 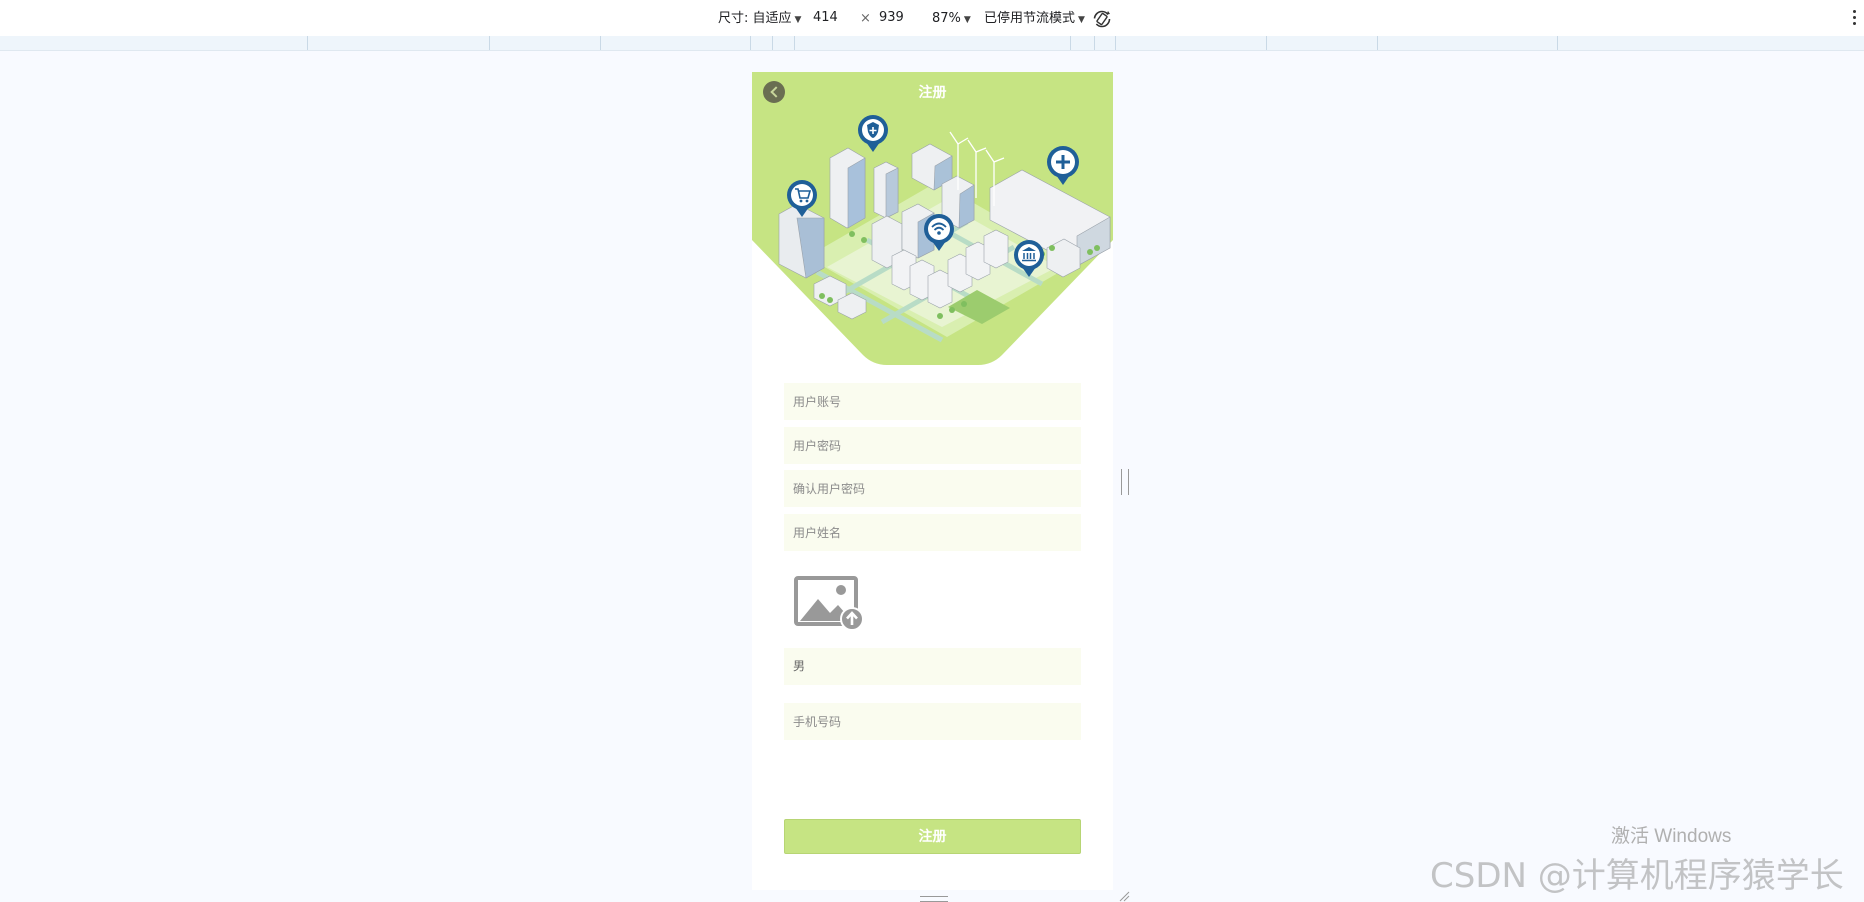 I want to click on confirm-password-input, so click(x=932, y=488).